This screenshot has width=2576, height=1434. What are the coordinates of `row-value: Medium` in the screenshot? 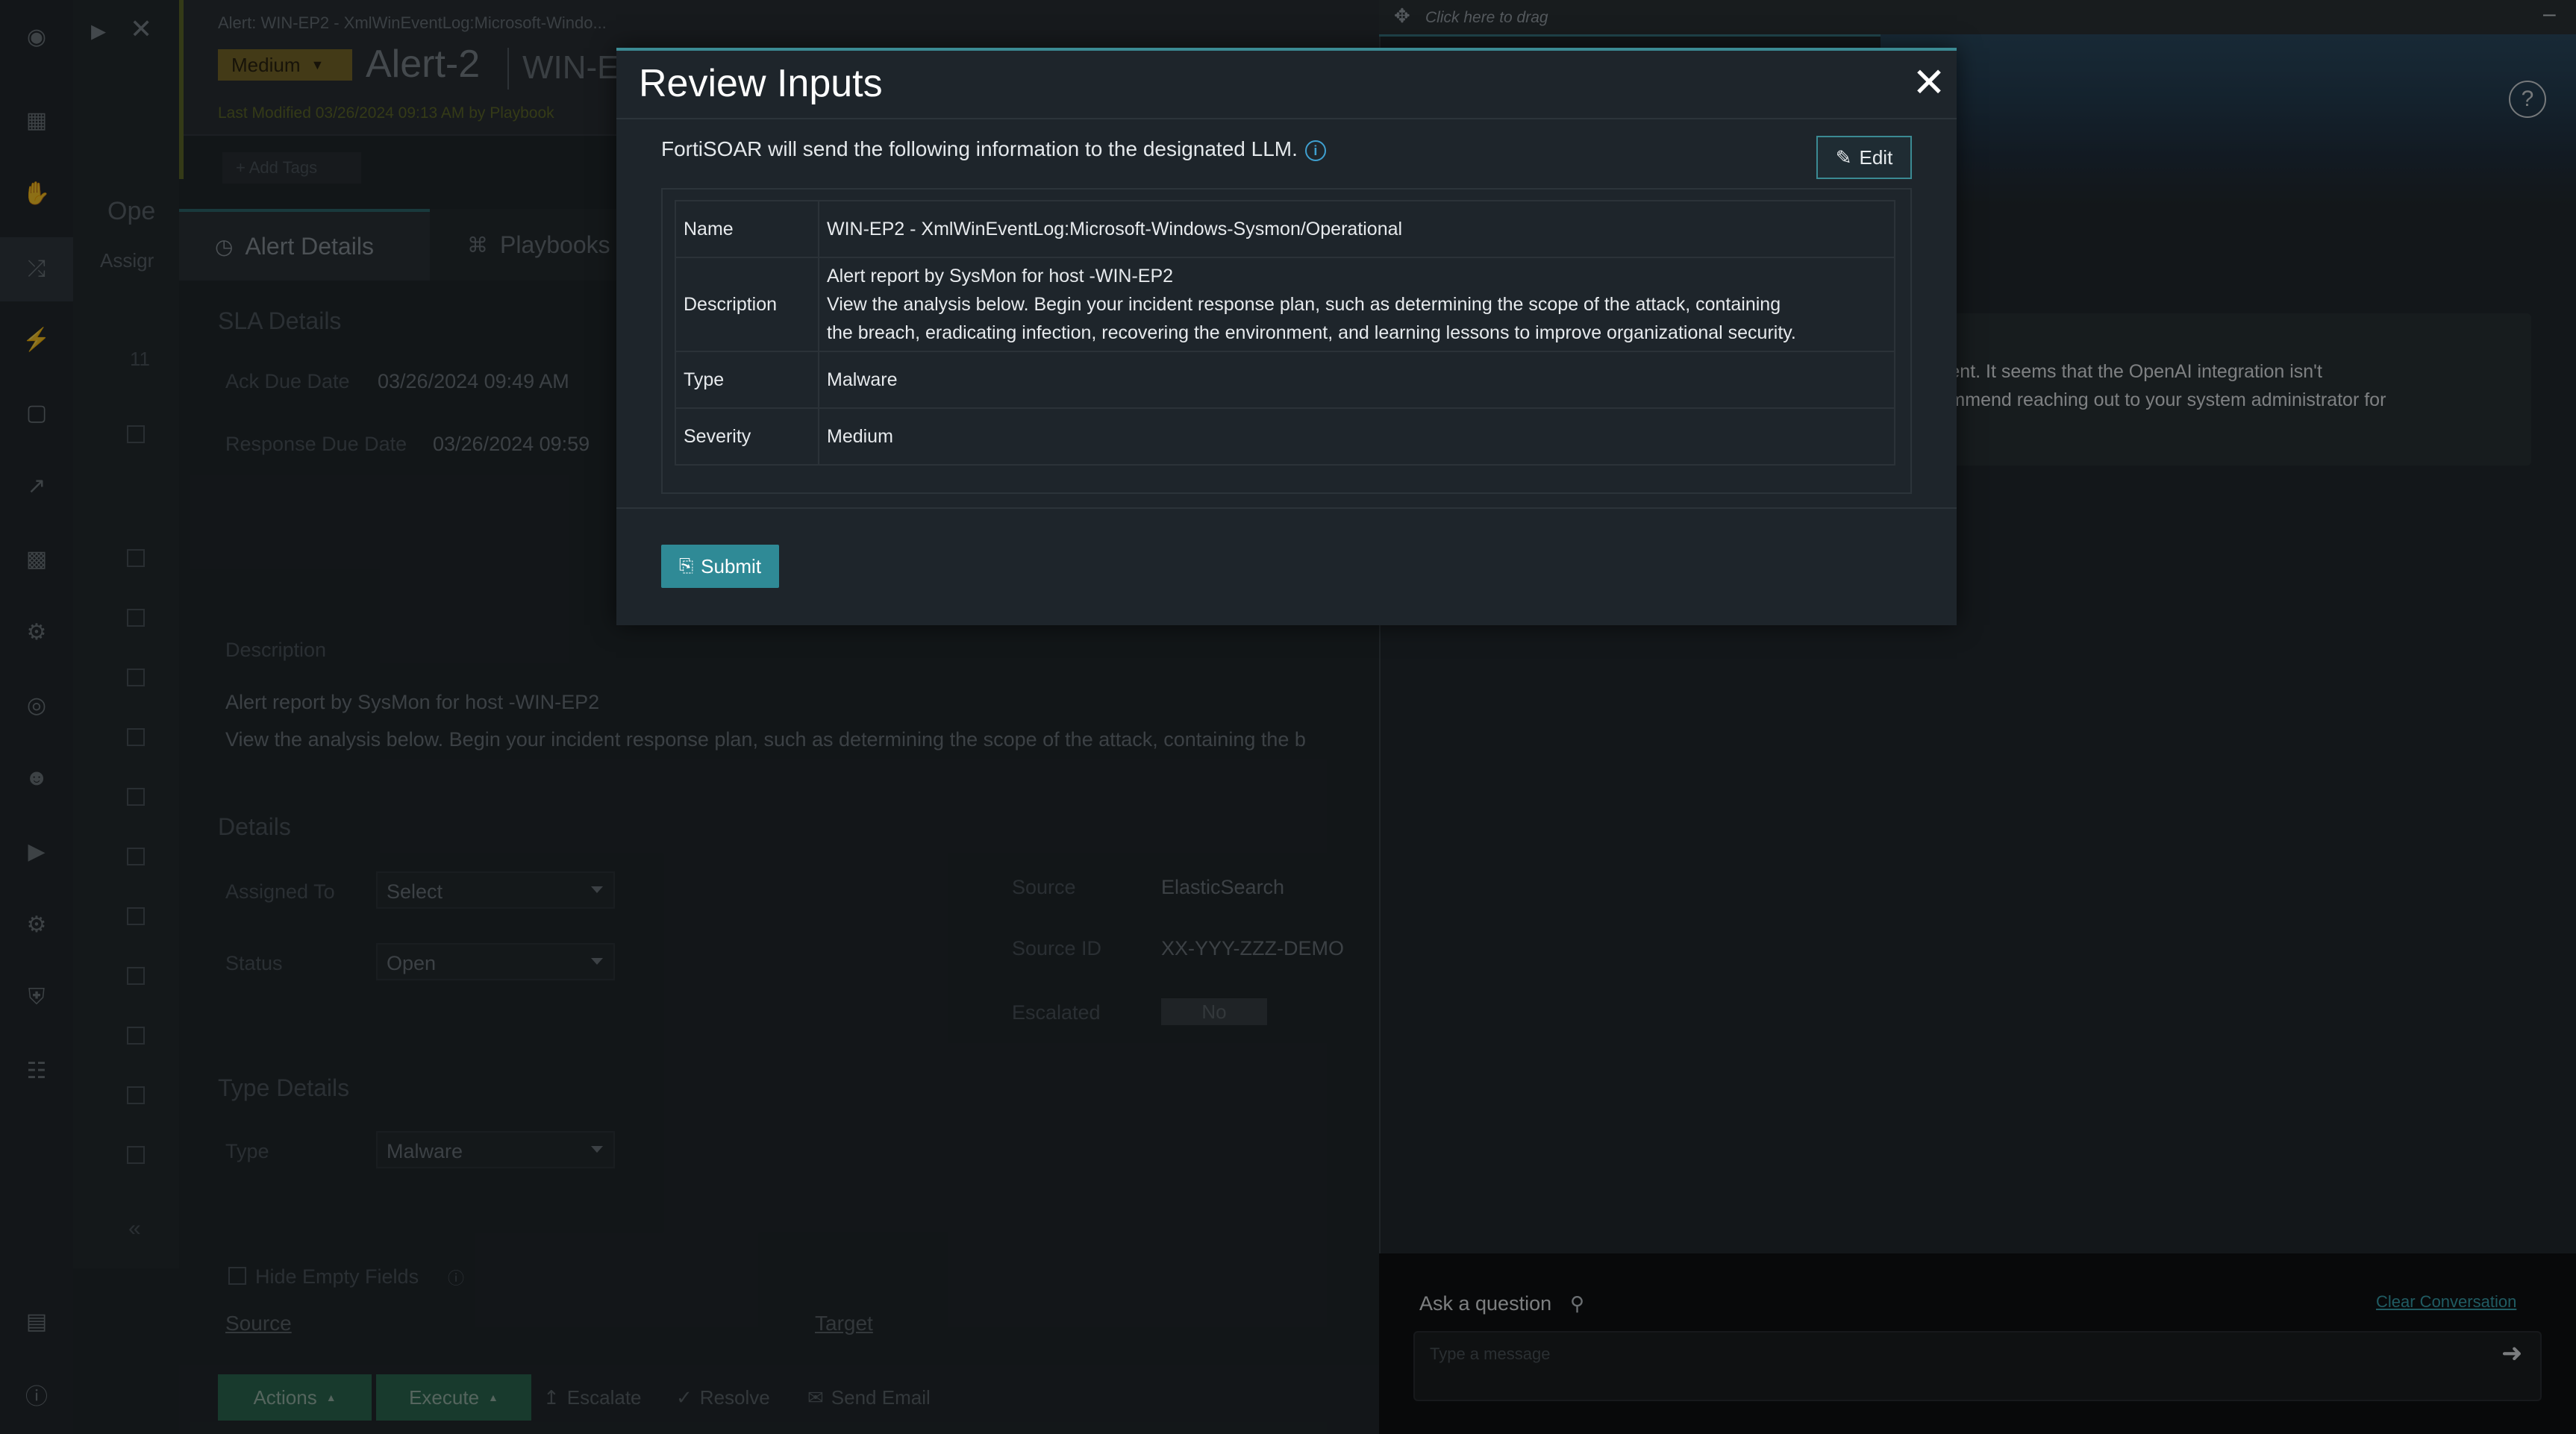 It's located at (1356, 436).